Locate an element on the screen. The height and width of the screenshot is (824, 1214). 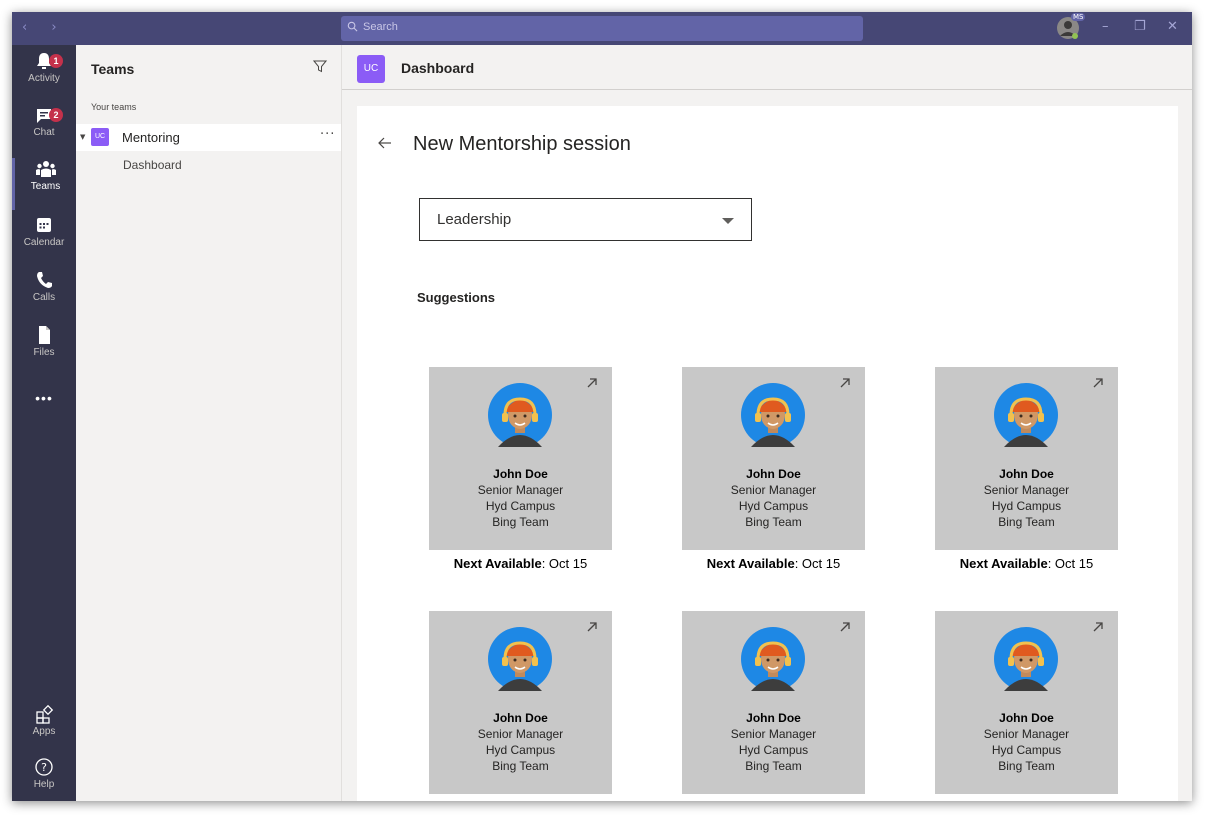
channel-dashboard: Dashboard is located at coordinates (152, 165).